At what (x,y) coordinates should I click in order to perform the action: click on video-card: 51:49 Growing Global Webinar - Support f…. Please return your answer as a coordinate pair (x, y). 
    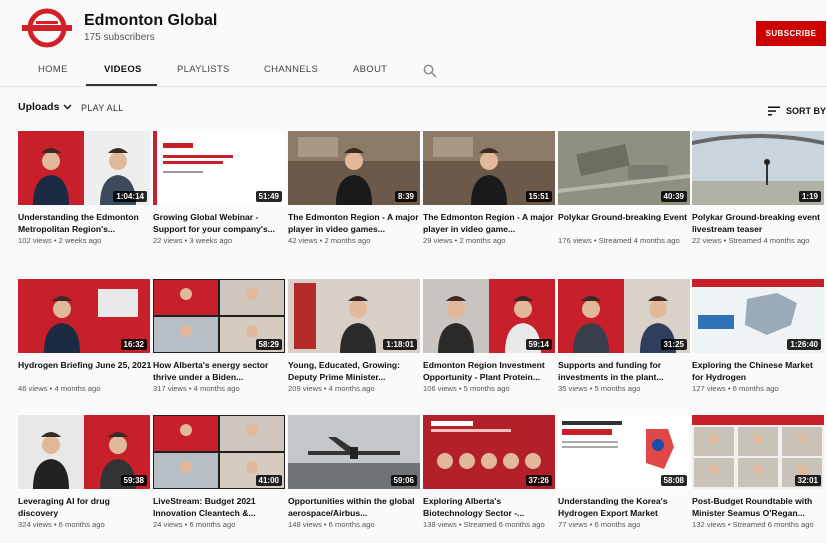
    Looking at the image, I should click on (220, 188).